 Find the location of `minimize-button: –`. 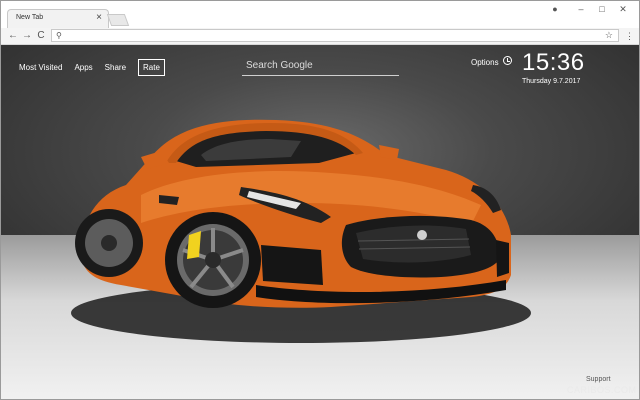

minimize-button: – is located at coordinates (581, 9).